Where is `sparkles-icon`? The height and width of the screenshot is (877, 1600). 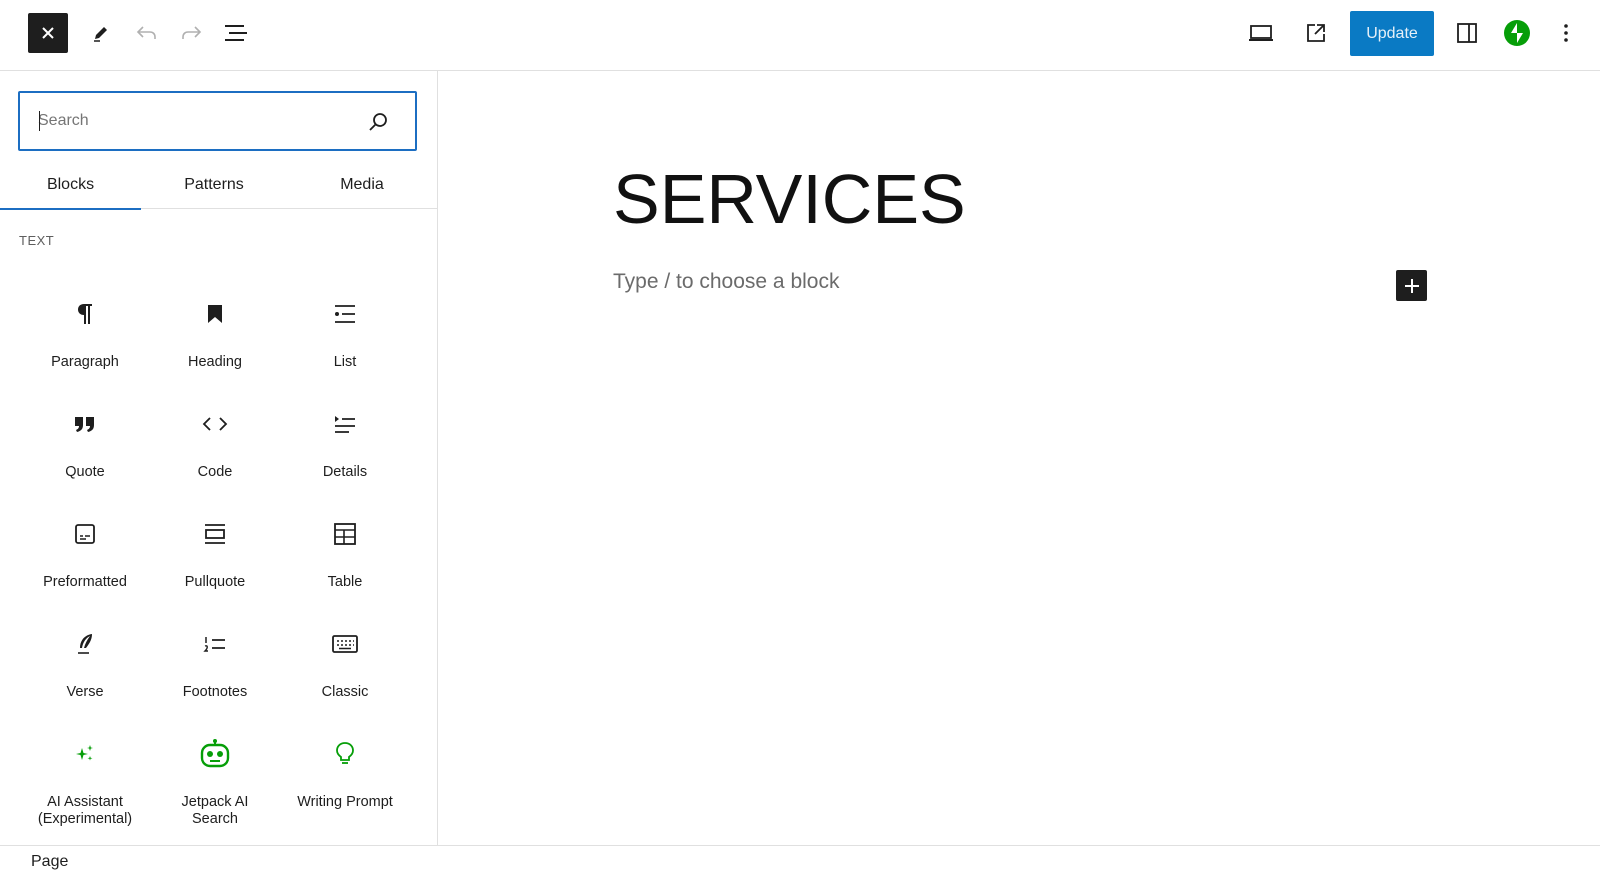
sparkles-icon is located at coordinates (84, 753).